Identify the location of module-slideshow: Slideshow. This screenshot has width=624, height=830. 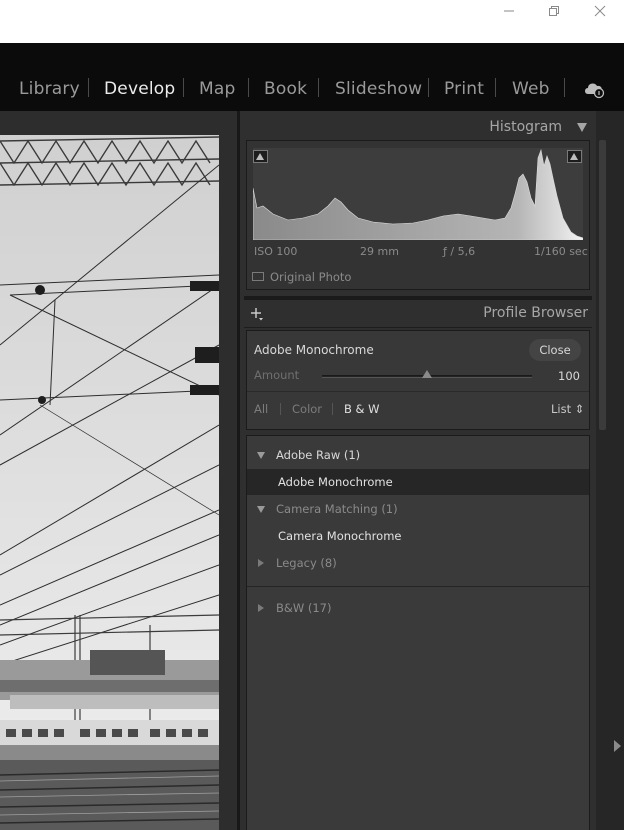
(378, 89).